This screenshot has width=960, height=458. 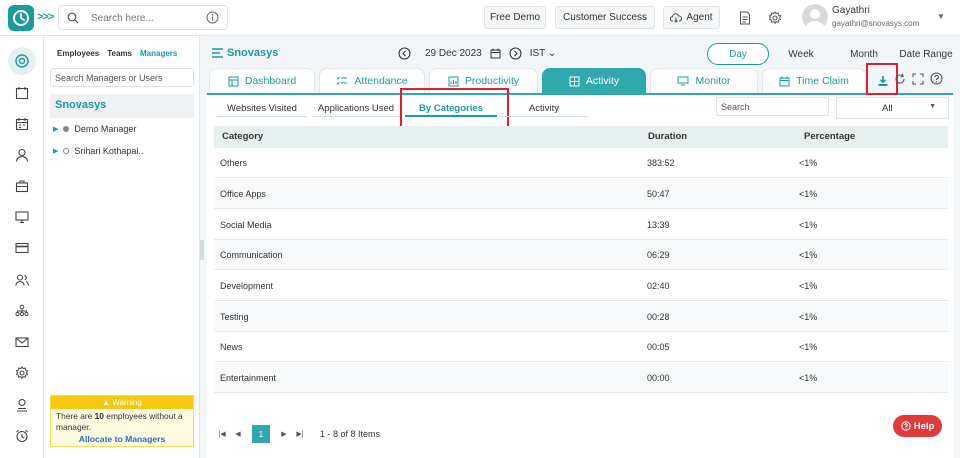 I want to click on tab-monitor: Monitor, so click(x=704, y=80).